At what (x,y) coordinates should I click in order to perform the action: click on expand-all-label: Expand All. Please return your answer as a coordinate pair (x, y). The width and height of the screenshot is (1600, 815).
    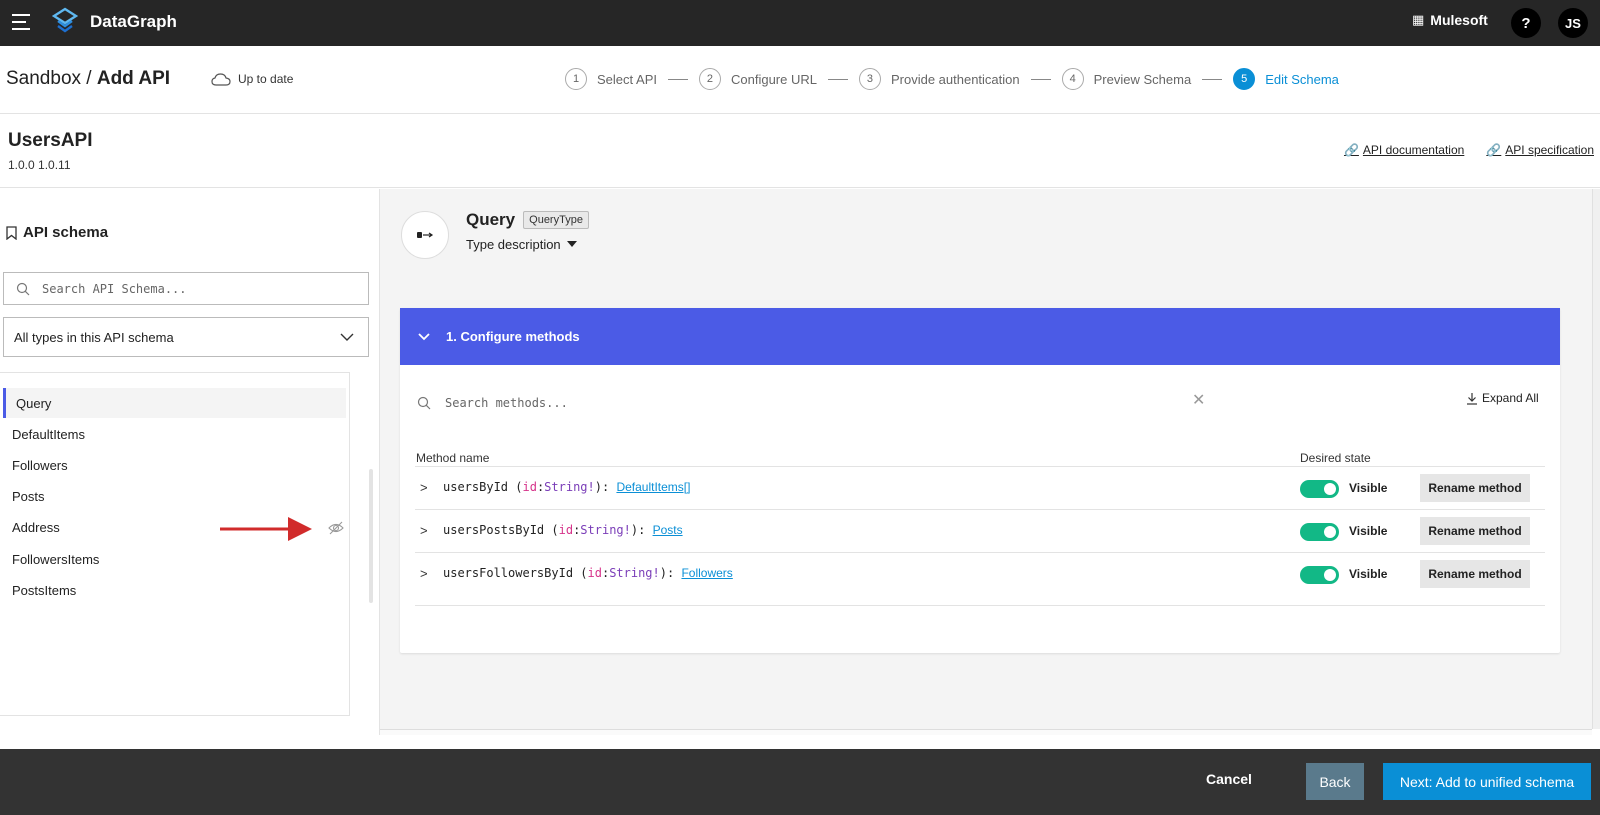
    Looking at the image, I should click on (1510, 398).